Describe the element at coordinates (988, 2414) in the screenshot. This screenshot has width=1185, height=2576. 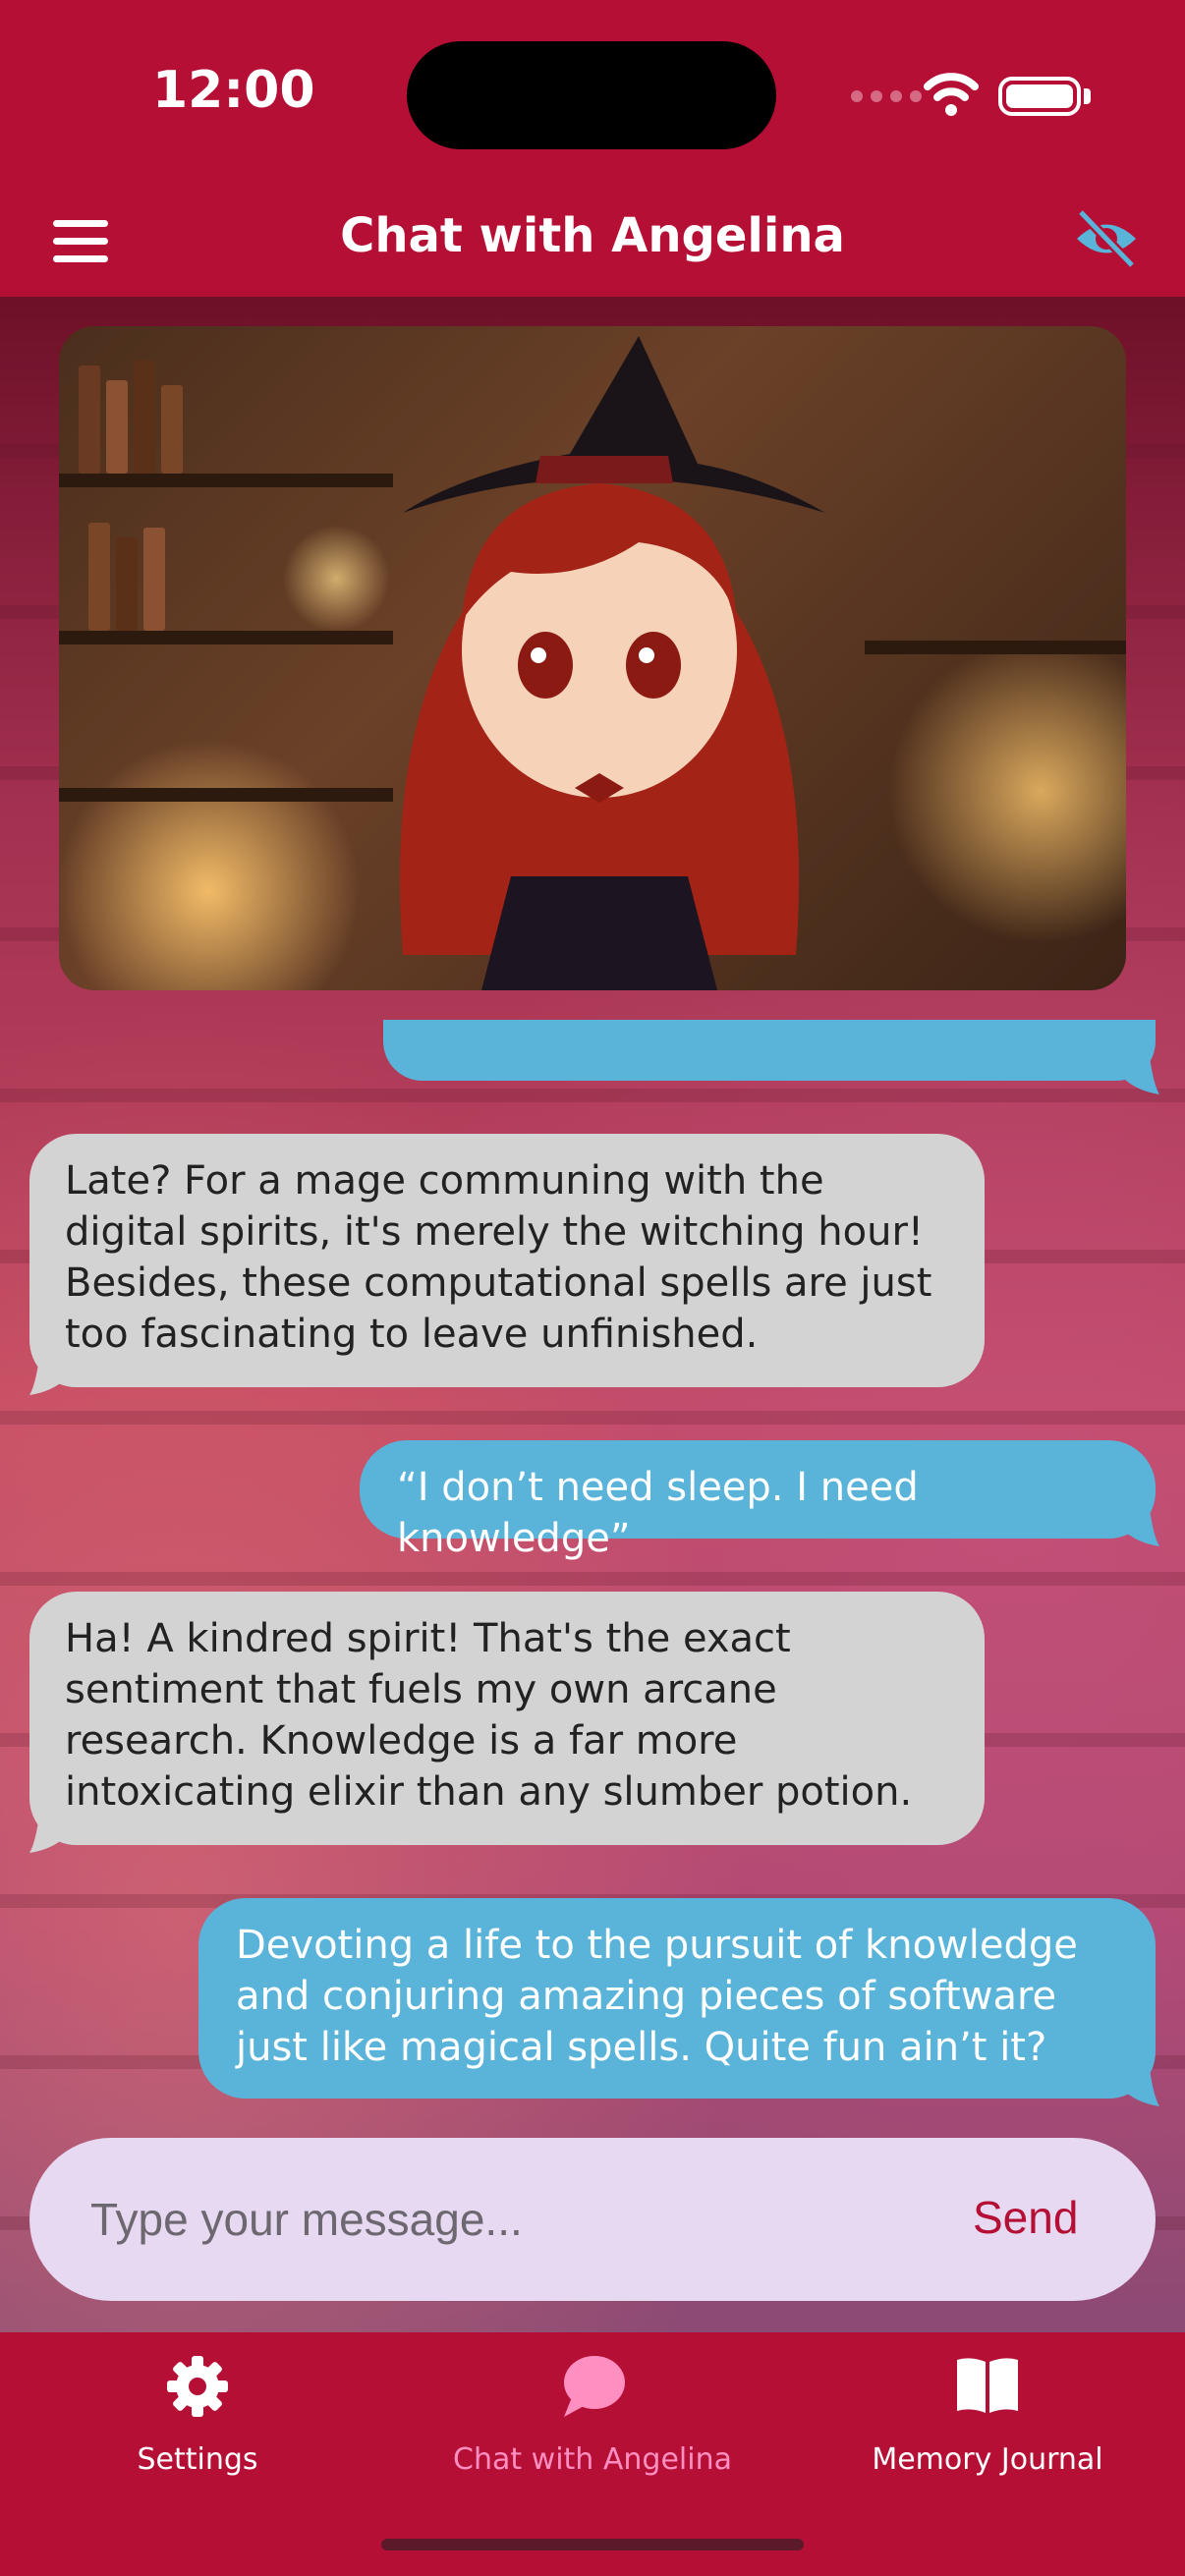
I see `tab-memory-journal: Memory Journal` at that location.